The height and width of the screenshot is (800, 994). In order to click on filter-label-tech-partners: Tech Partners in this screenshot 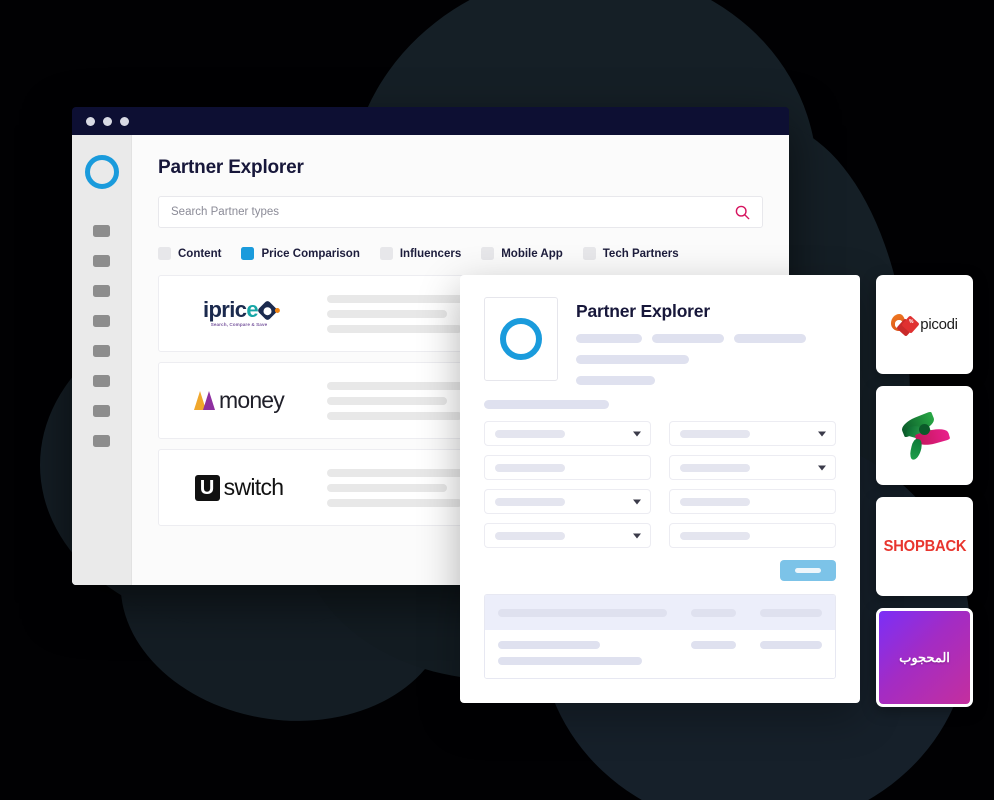, I will do `click(640, 253)`.